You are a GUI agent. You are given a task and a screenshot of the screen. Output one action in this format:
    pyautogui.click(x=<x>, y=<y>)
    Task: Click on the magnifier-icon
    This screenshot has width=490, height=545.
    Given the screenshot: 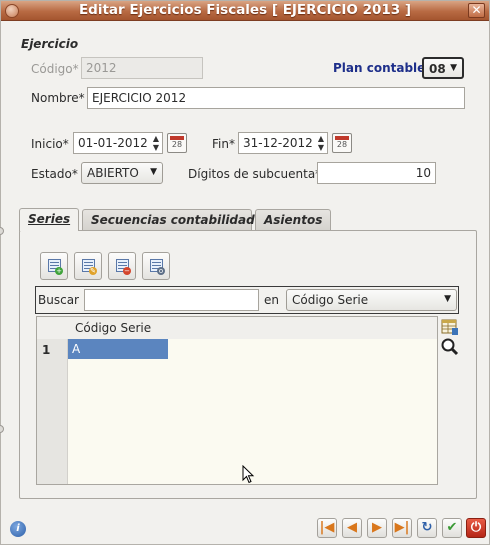 What is the action you would take?
    pyautogui.click(x=450, y=347)
    